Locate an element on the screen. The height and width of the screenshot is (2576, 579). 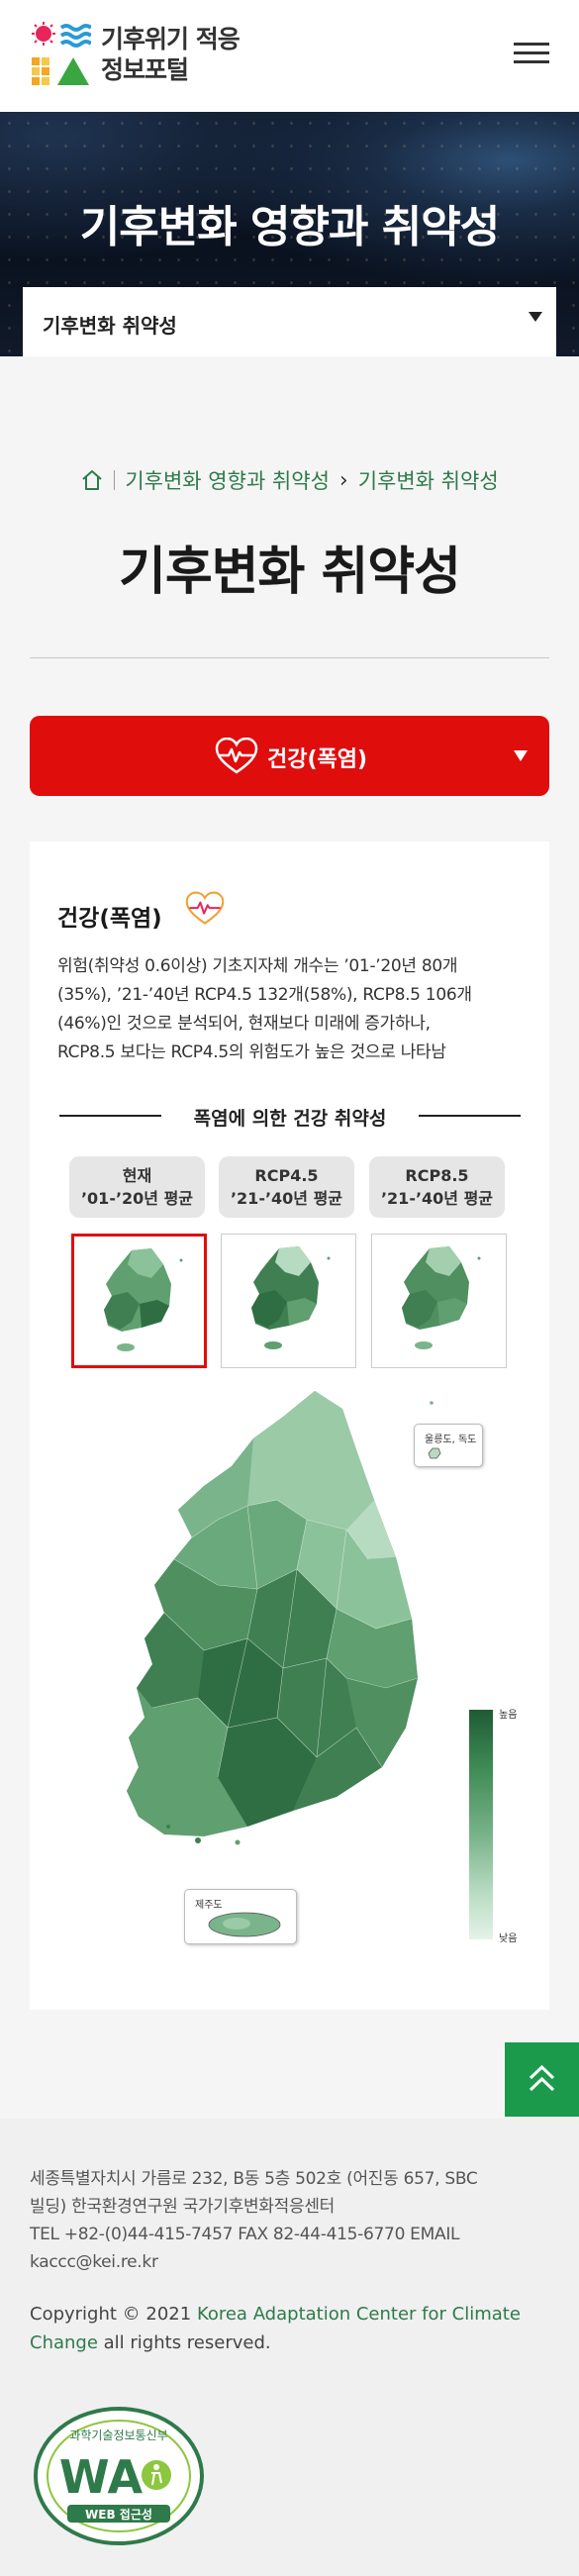
logo-mark-icon is located at coordinates (62, 54).